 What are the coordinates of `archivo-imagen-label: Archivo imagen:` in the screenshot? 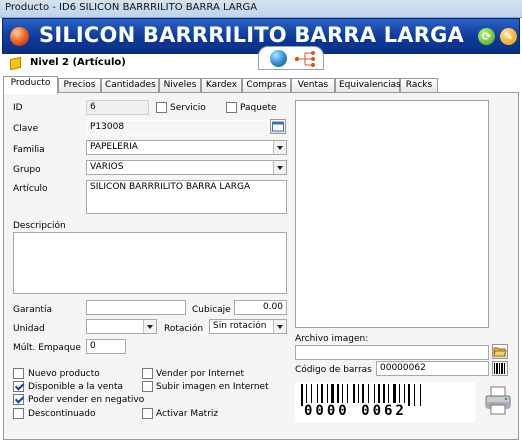 It's located at (332, 339).